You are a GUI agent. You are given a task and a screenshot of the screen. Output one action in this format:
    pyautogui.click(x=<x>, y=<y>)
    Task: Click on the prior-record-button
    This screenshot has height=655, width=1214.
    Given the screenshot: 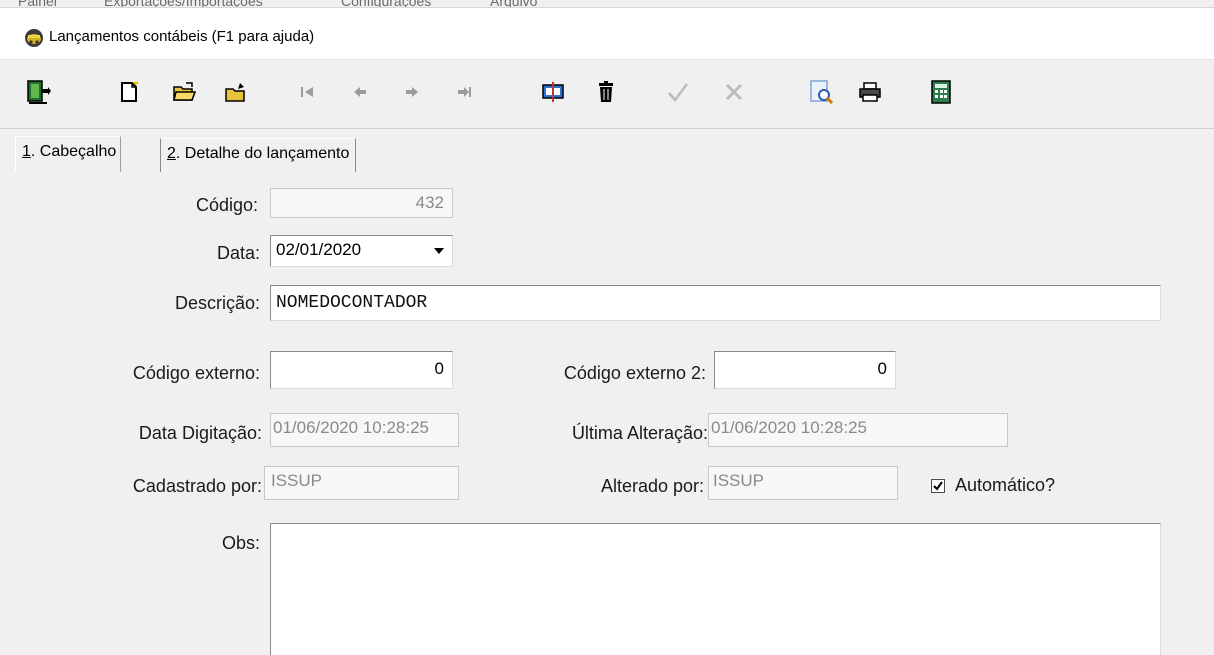 What is the action you would take?
    pyautogui.click(x=360, y=92)
    